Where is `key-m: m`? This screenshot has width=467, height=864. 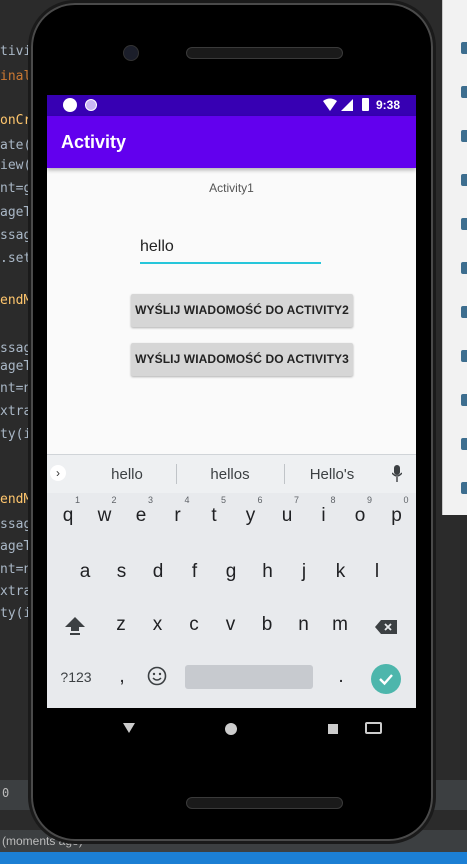
key-m: m is located at coordinates (340, 625).